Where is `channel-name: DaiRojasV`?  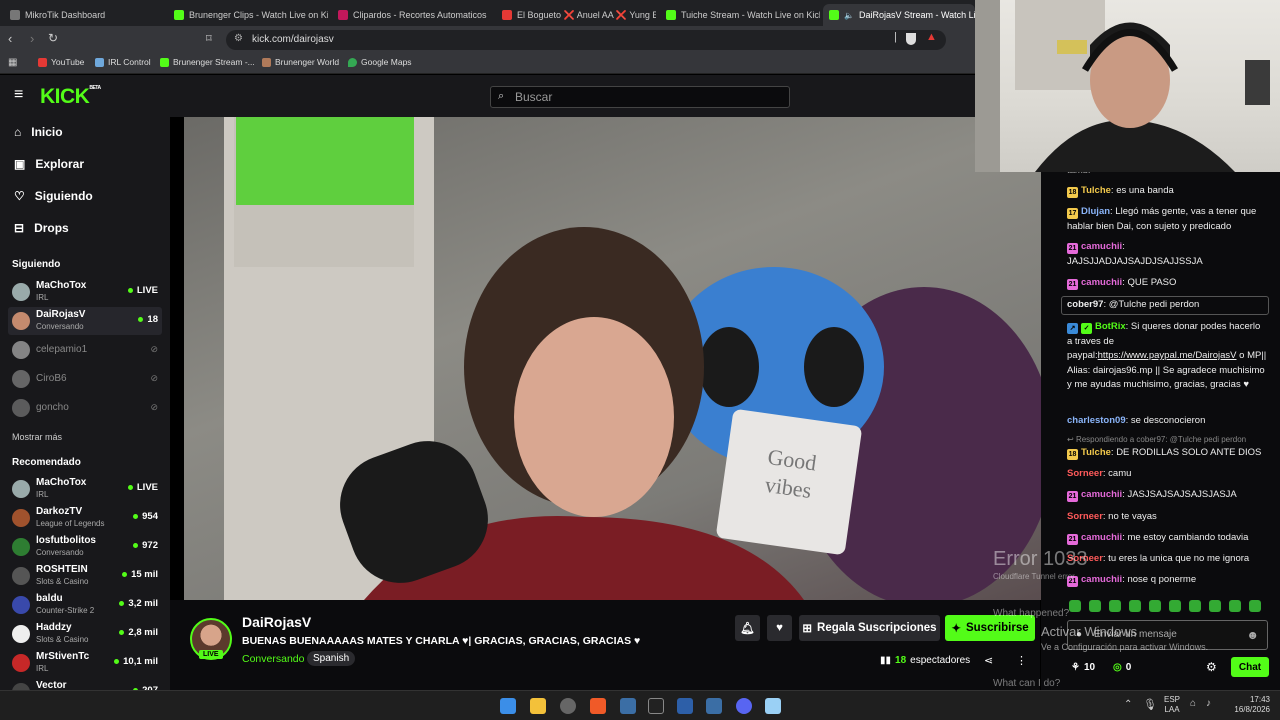
channel-name: DaiRojasV is located at coordinates (276, 622).